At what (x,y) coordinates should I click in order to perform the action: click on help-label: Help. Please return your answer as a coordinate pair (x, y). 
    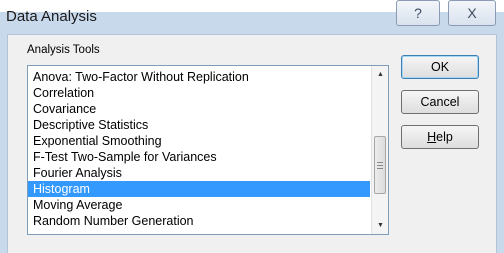
    Looking at the image, I should click on (440, 137).